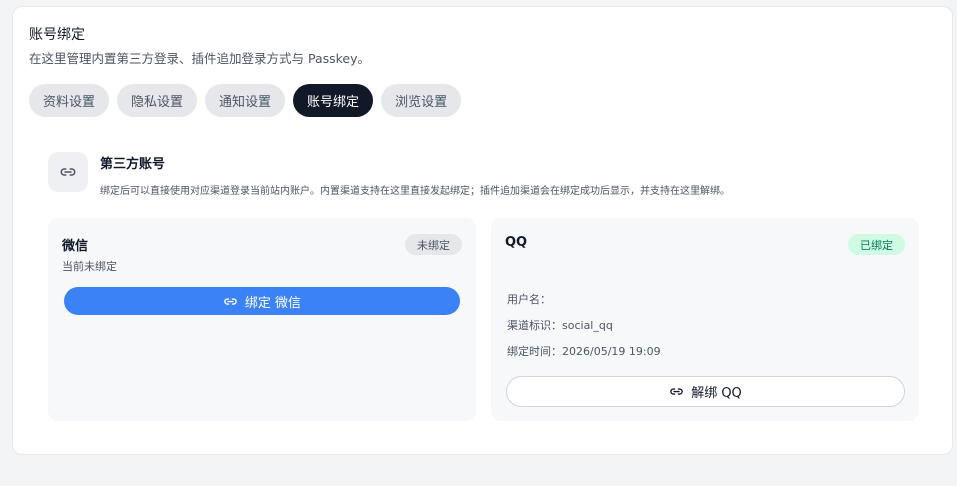  Describe the element at coordinates (876, 244) in the screenshot. I see `qq-status-badge: 已绑定` at that location.